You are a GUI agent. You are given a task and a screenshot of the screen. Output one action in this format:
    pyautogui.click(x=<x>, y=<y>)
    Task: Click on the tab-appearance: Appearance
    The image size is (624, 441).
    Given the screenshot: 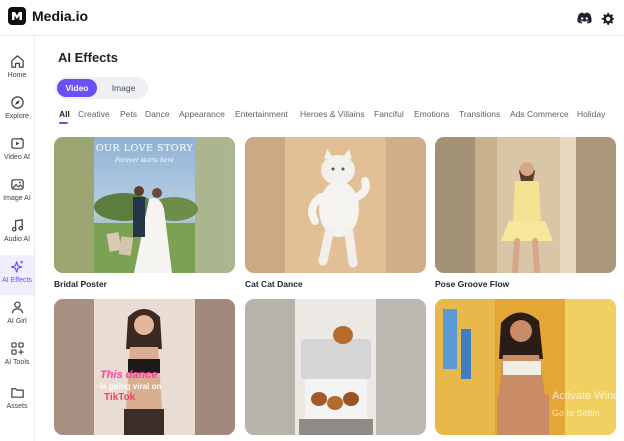 What is the action you would take?
    pyautogui.click(x=202, y=114)
    